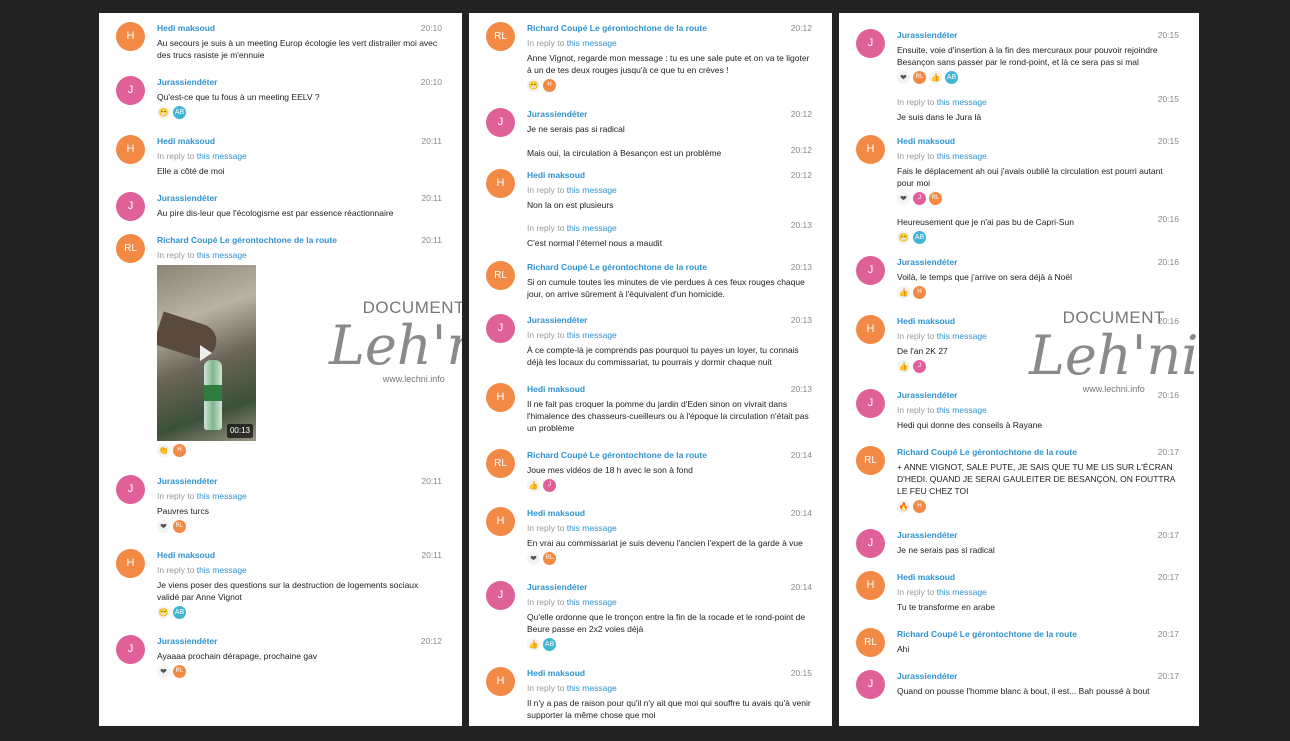 The height and width of the screenshot is (741, 1290). I want to click on play-icon, so click(206, 353).